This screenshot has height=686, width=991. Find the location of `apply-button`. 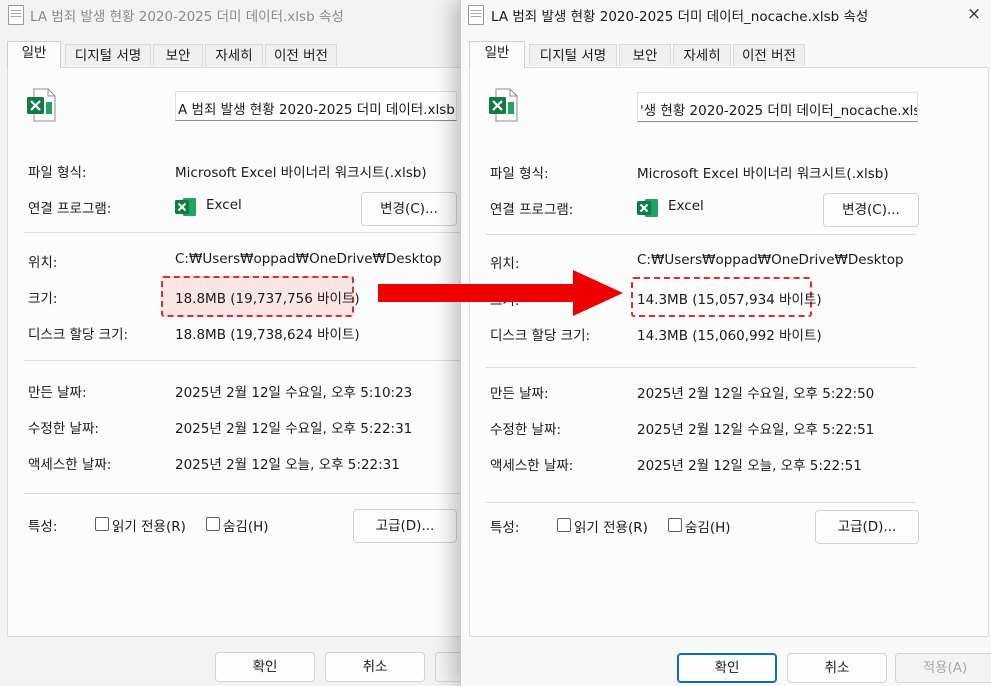

apply-button is located at coordinates (448, 667).